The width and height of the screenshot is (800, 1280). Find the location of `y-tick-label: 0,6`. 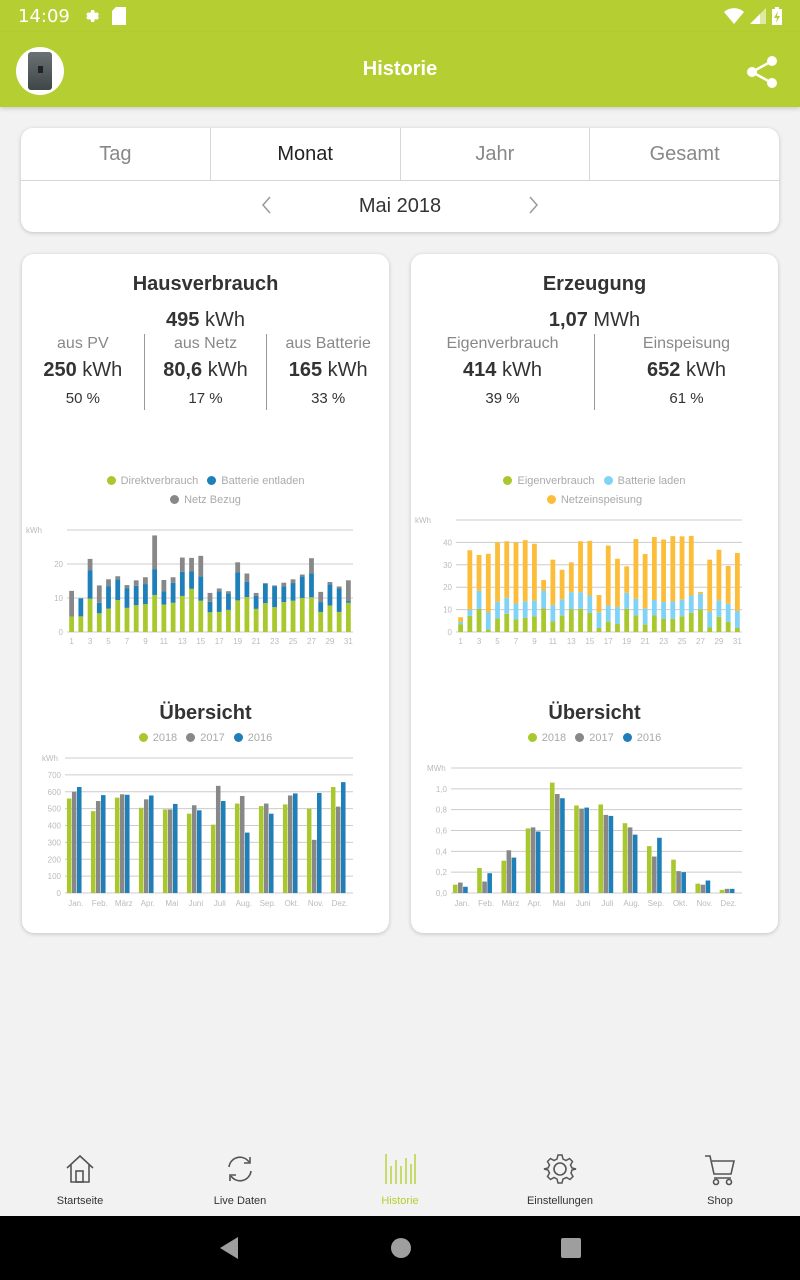

y-tick-label: 0,6 is located at coordinates (442, 831).